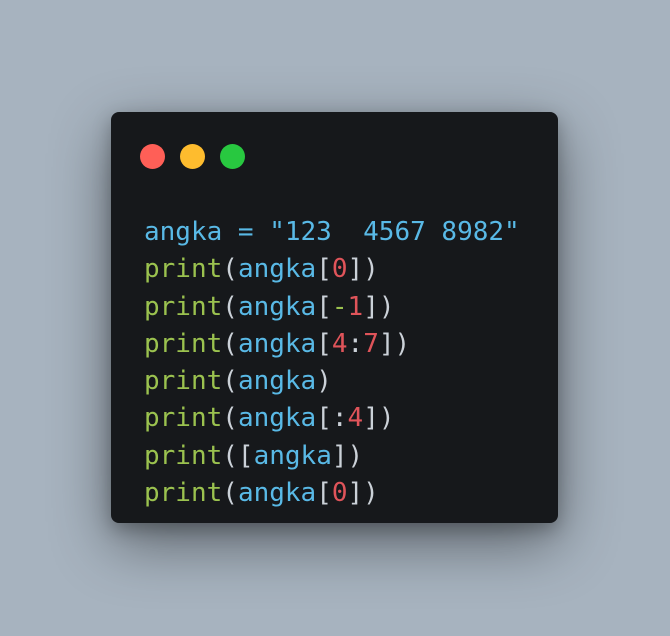  What do you see at coordinates (371, 343) in the screenshot?
I see `code-token: 7` at bounding box center [371, 343].